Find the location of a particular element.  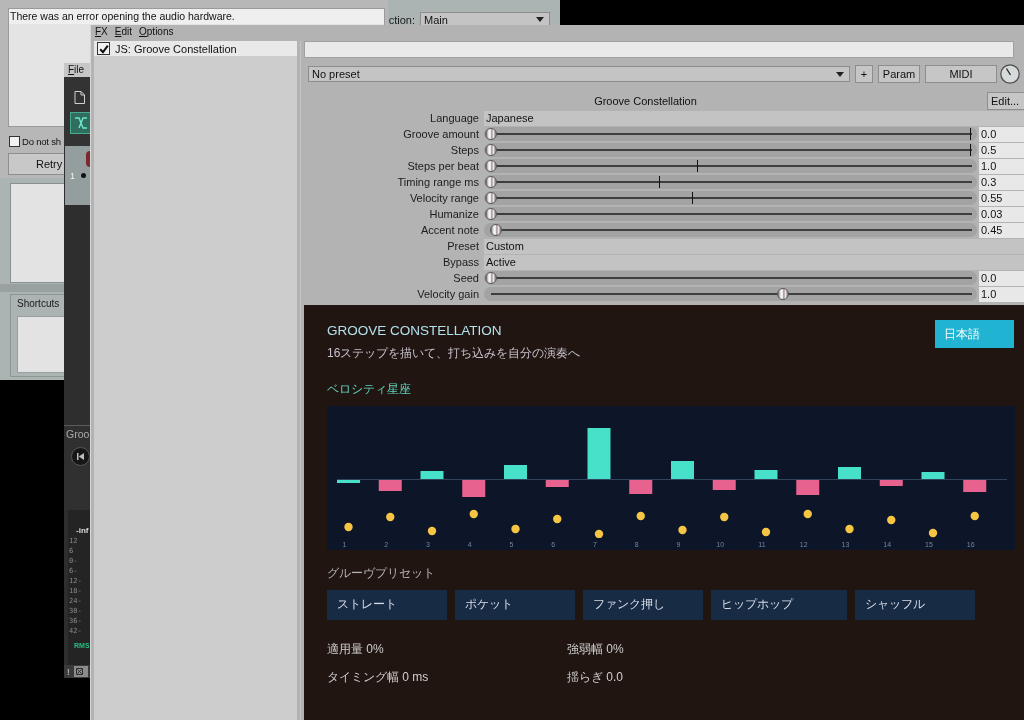

dot-icon is located at coordinates (83, 175).